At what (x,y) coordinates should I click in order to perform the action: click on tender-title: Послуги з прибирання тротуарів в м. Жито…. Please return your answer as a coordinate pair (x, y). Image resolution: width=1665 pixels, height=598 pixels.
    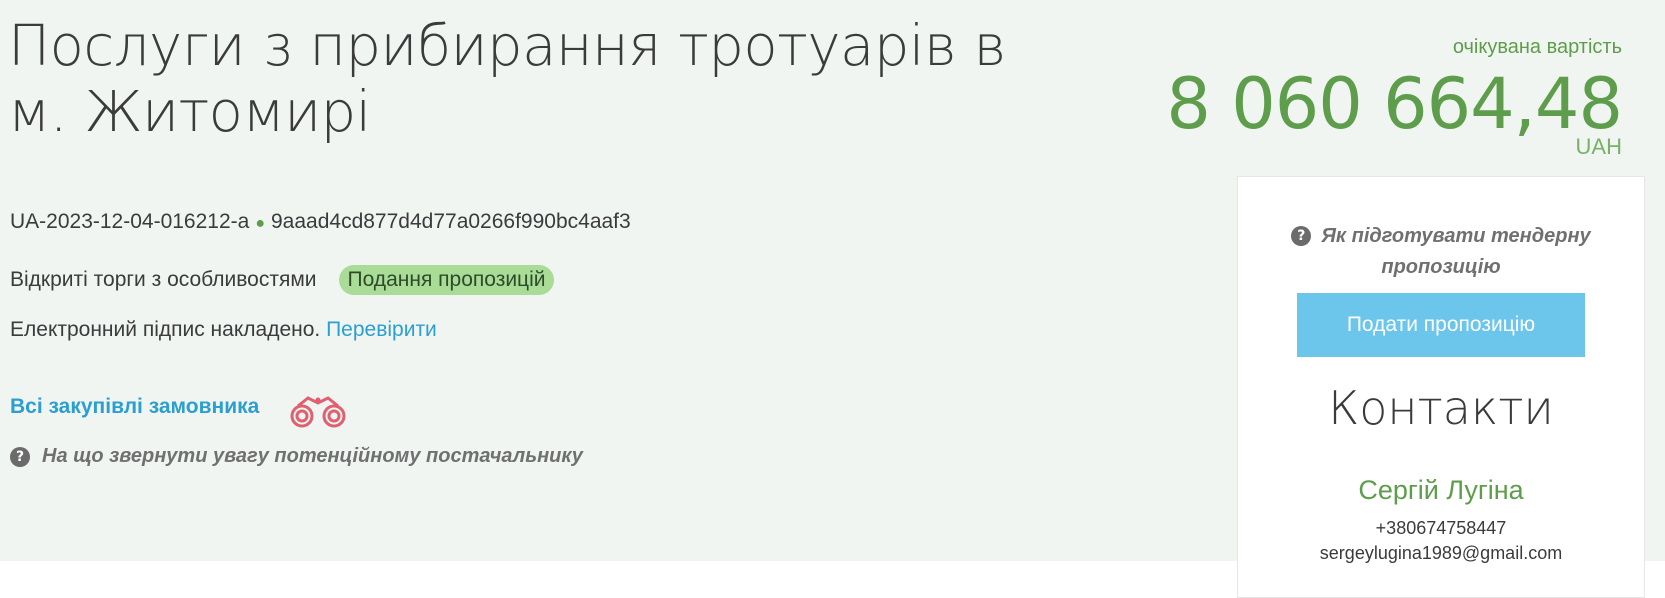
    Looking at the image, I should click on (507, 79).